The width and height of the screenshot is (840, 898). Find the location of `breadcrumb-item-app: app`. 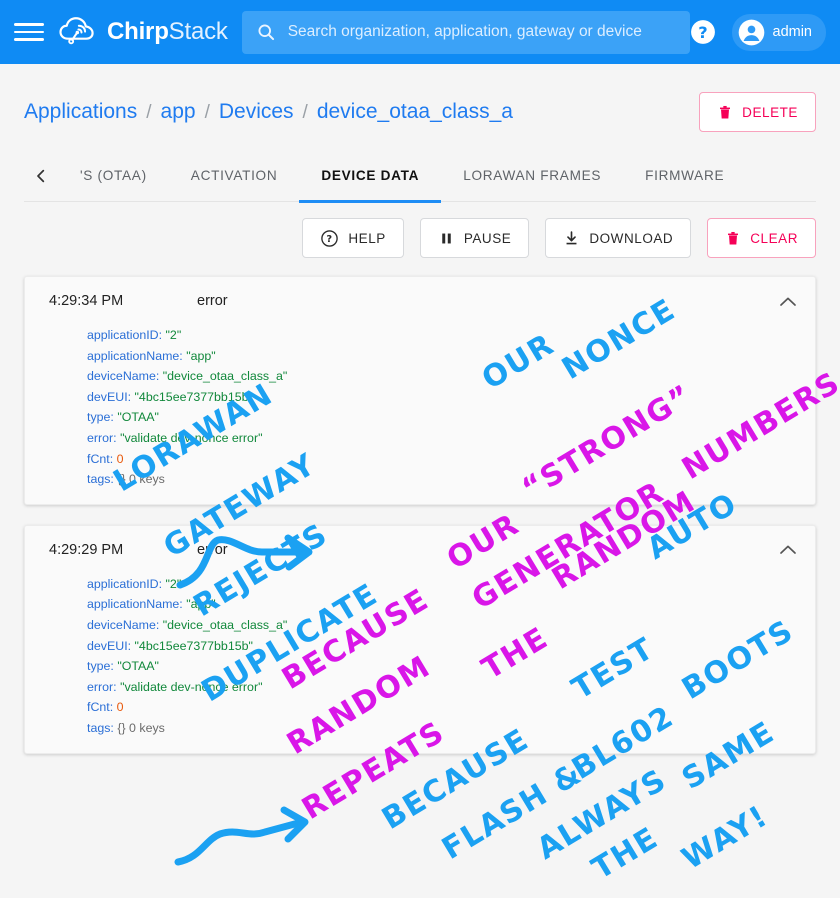

breadcrumb-item-app: app is located at coordinates (178, 112).